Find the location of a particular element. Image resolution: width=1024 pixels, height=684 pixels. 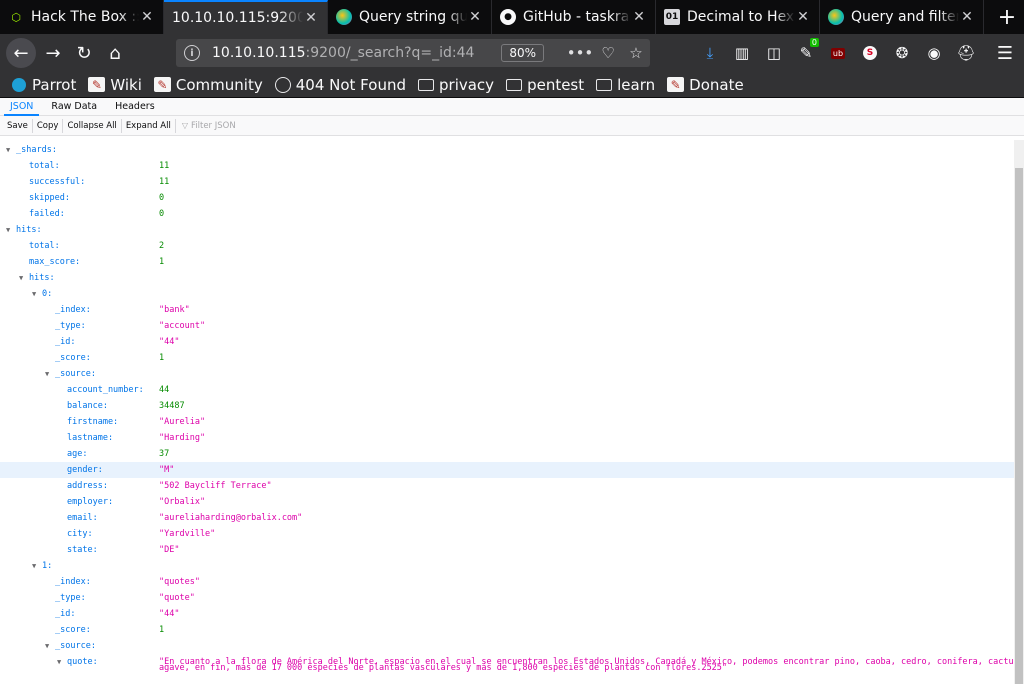

json-row: ▼ 1: is located at coordinates (507, 566).